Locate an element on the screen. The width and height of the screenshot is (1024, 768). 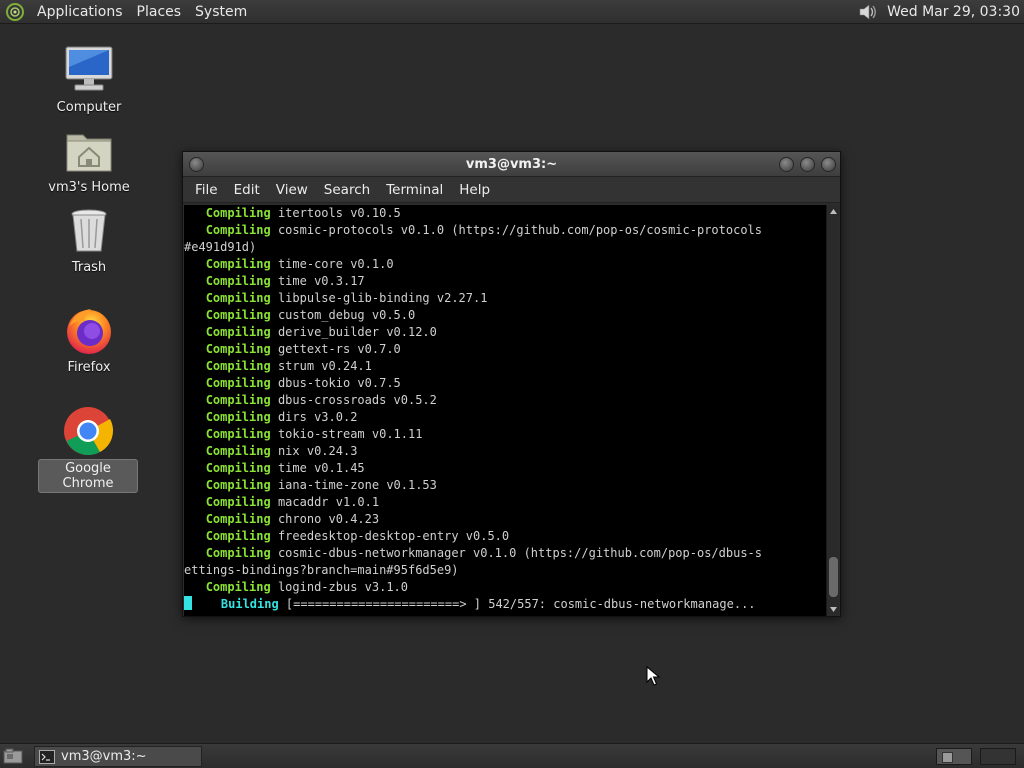
scrollbar-thumb is located at coordinates (833, 577).